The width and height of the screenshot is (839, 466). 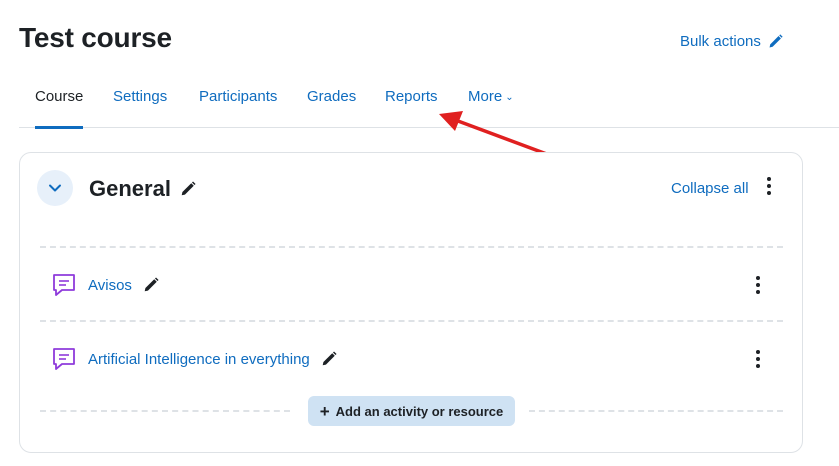 I want to click on activity-link: Avisos, so click(x=110, y=285).